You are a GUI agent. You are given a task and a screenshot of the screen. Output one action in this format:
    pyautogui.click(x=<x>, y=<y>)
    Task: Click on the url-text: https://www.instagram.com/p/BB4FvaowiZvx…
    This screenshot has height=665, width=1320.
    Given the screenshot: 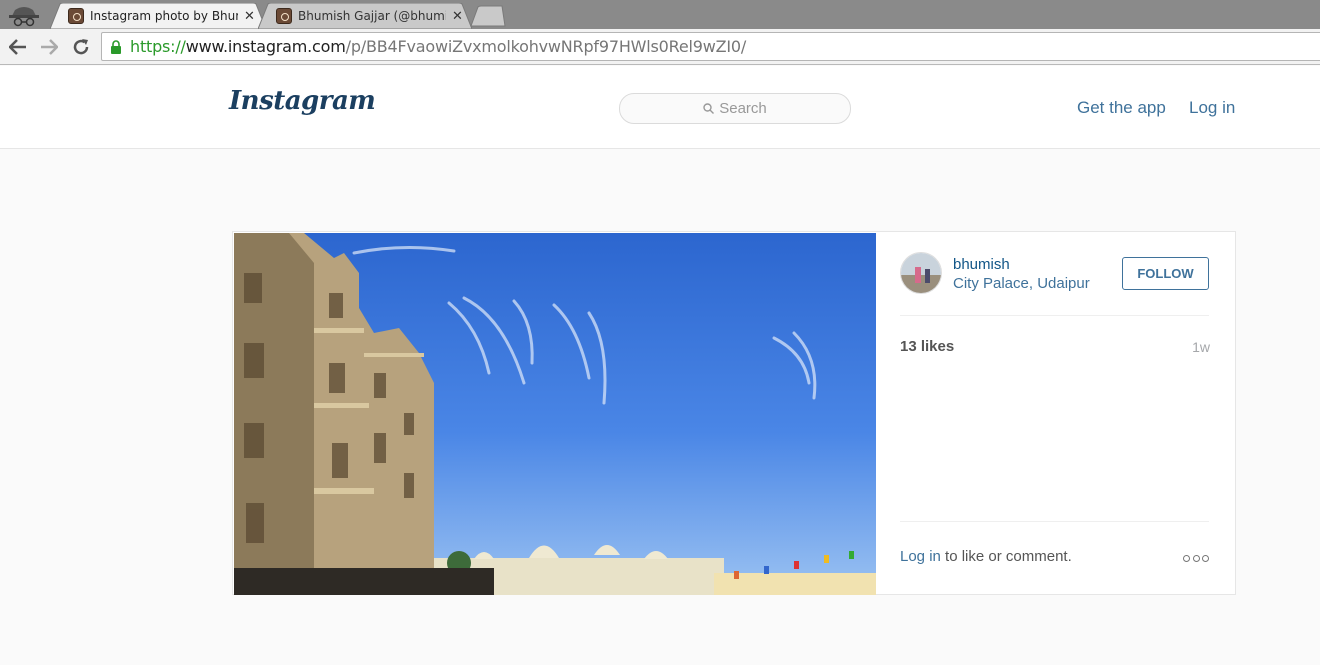 What is the action you would take?
    pyautogui.click(x=438, y=46)
    